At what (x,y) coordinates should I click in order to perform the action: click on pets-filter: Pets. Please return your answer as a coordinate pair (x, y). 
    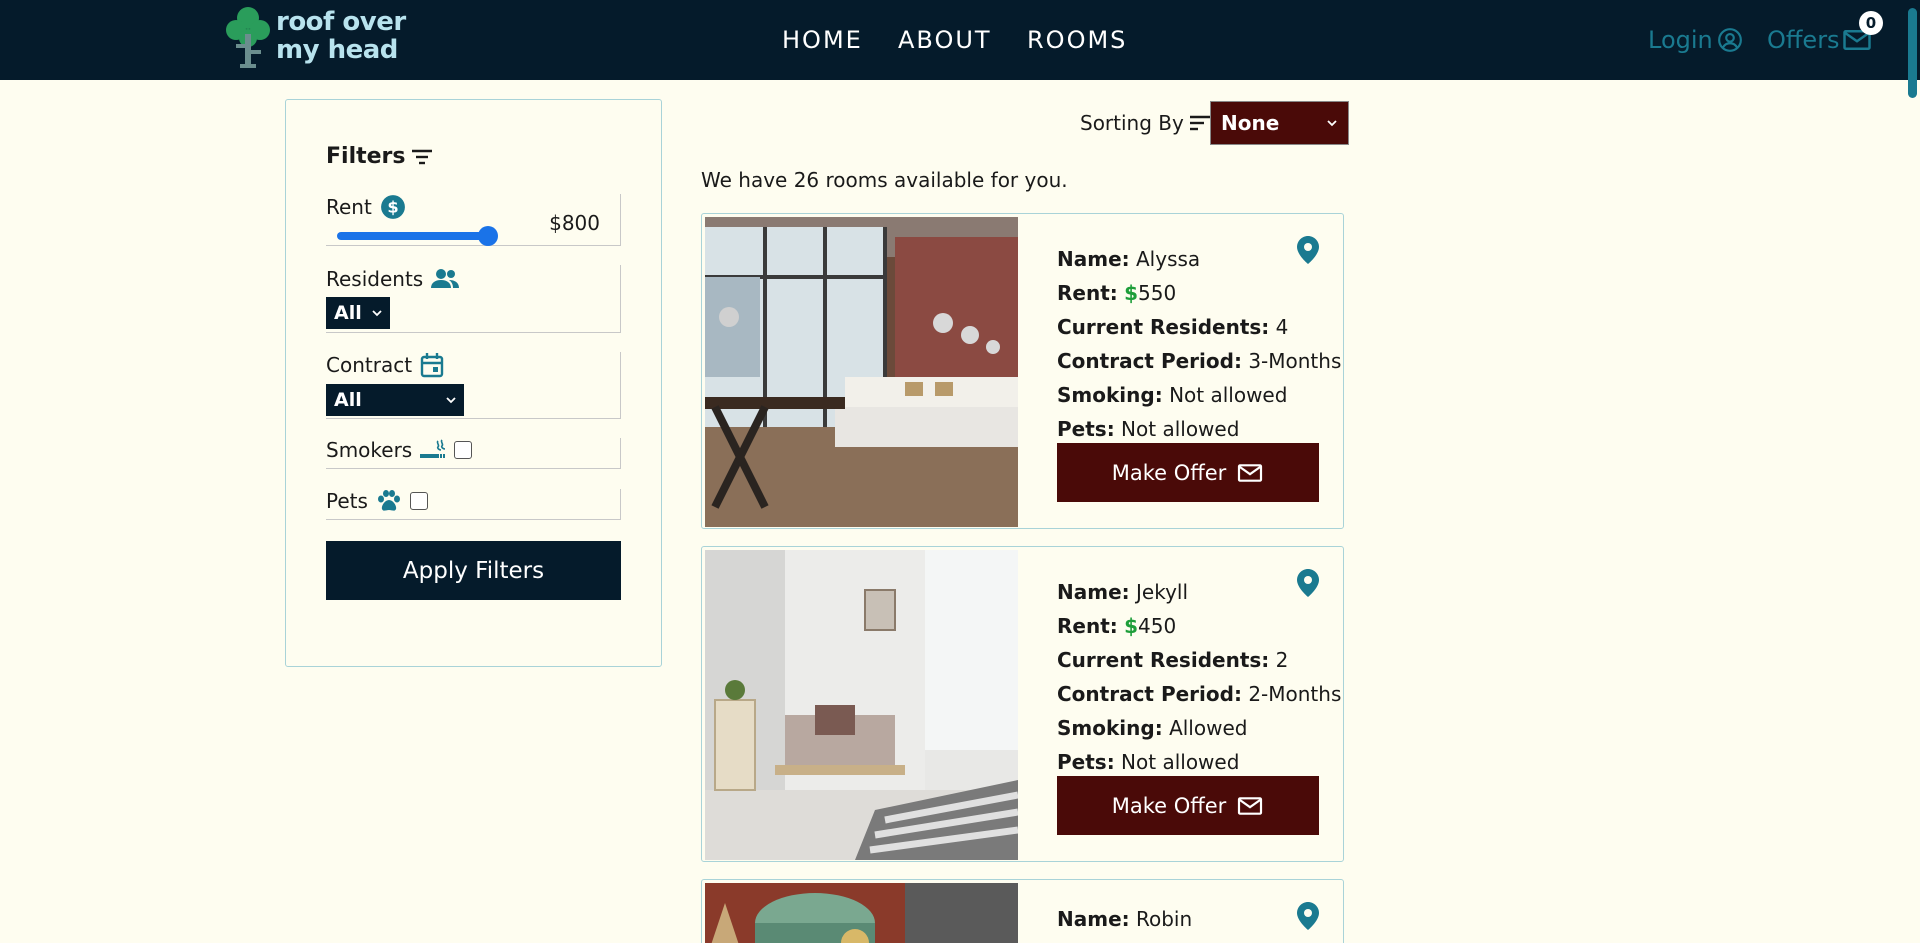
    Looking at the image, I should click on (473, 504).